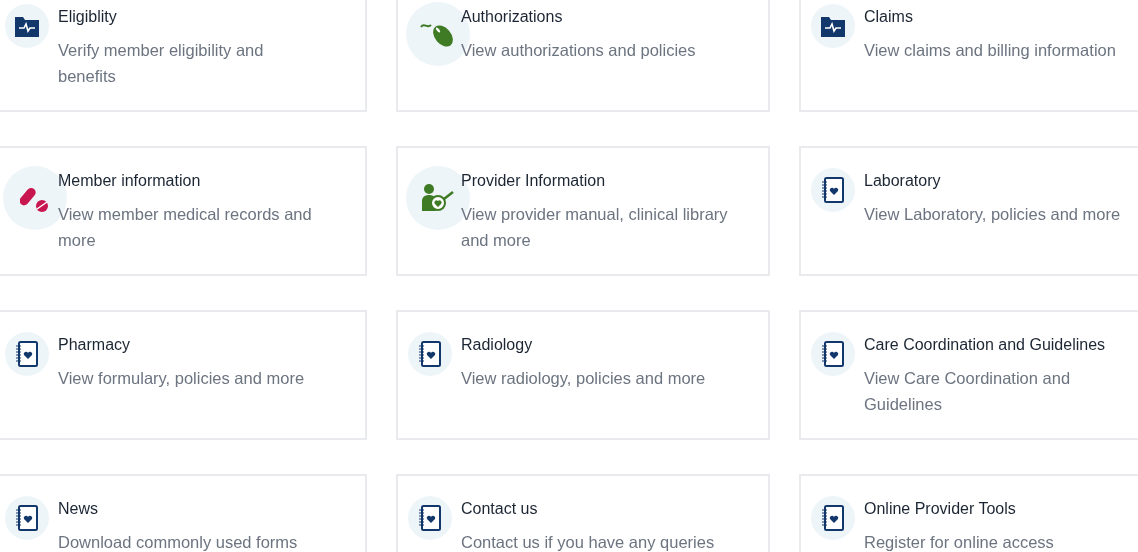  I want to click on card-background: Claims View claims and billing information, so click(968, 56).